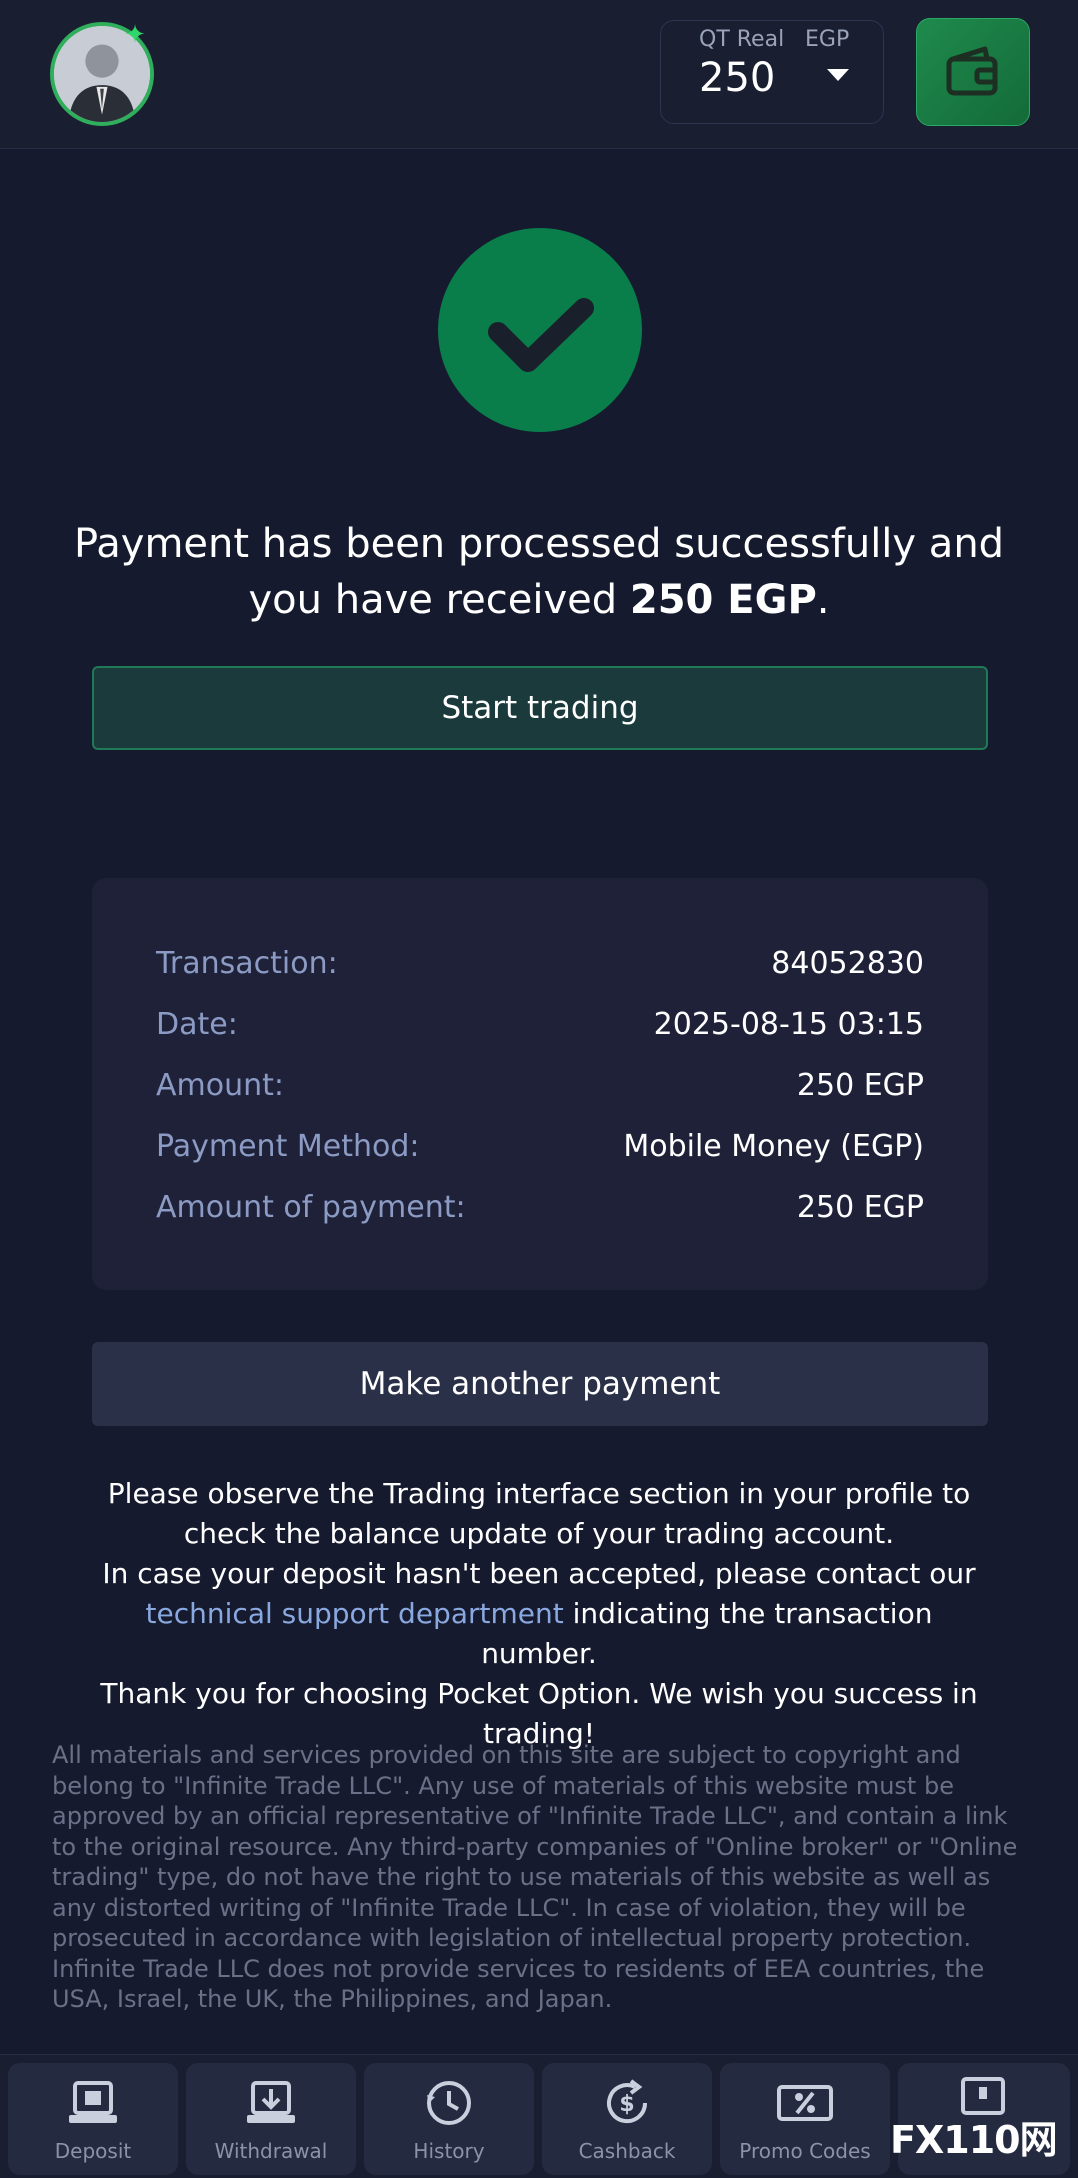  Describe the element at coordinates (805, 2103) in the screenshot. I see `promo-codes-icon` at that location.